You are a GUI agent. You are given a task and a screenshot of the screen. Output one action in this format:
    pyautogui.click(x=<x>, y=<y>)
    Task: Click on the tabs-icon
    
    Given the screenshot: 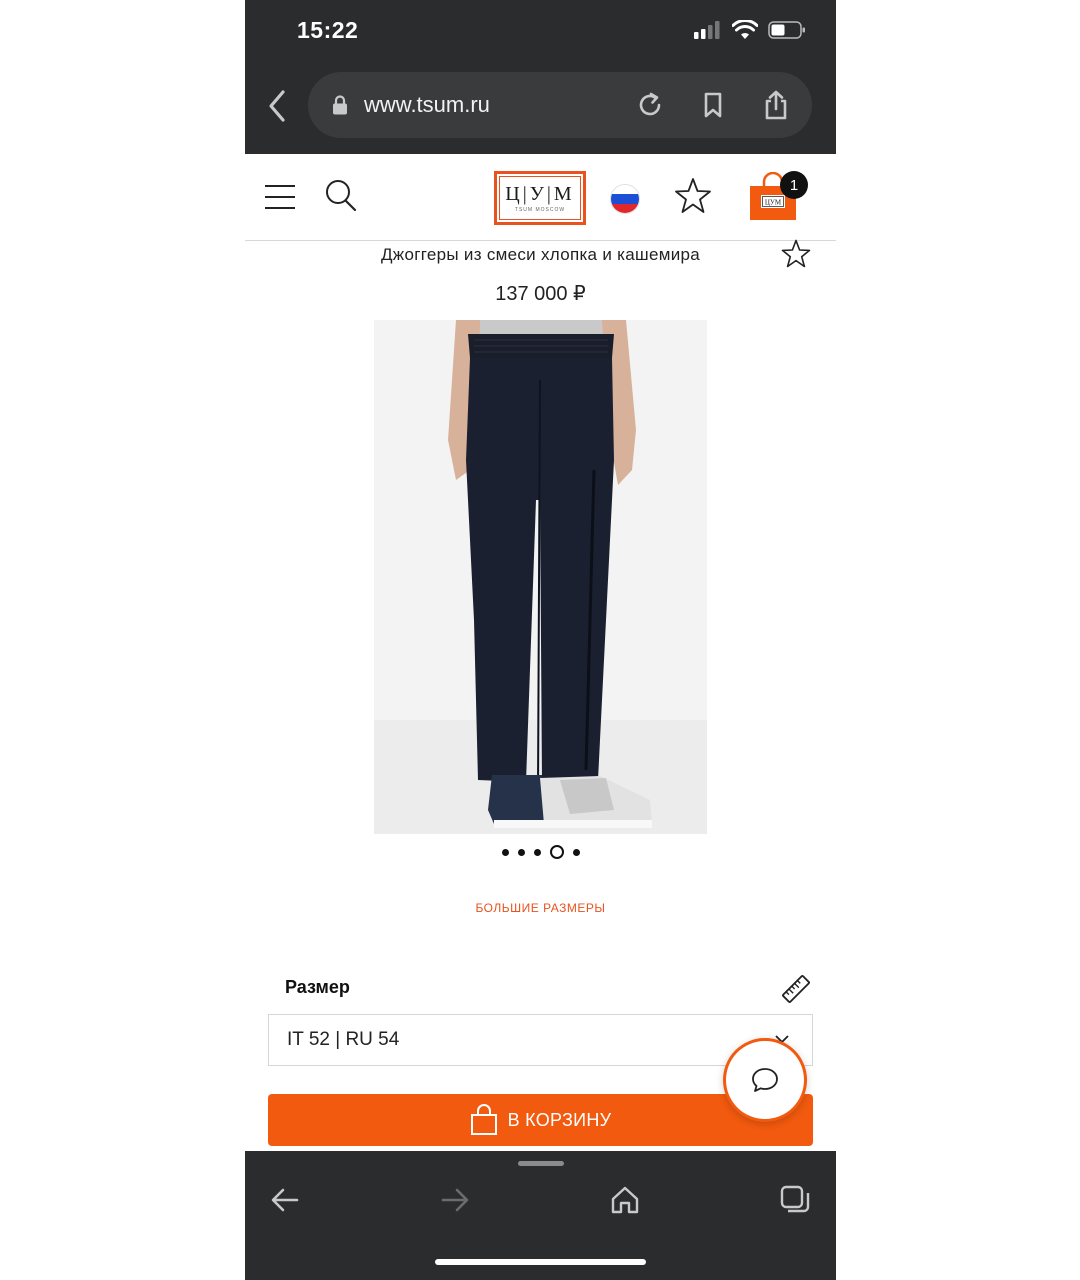 What is the action you would take?
    pyautogui.click(x=795, y=1200)
    